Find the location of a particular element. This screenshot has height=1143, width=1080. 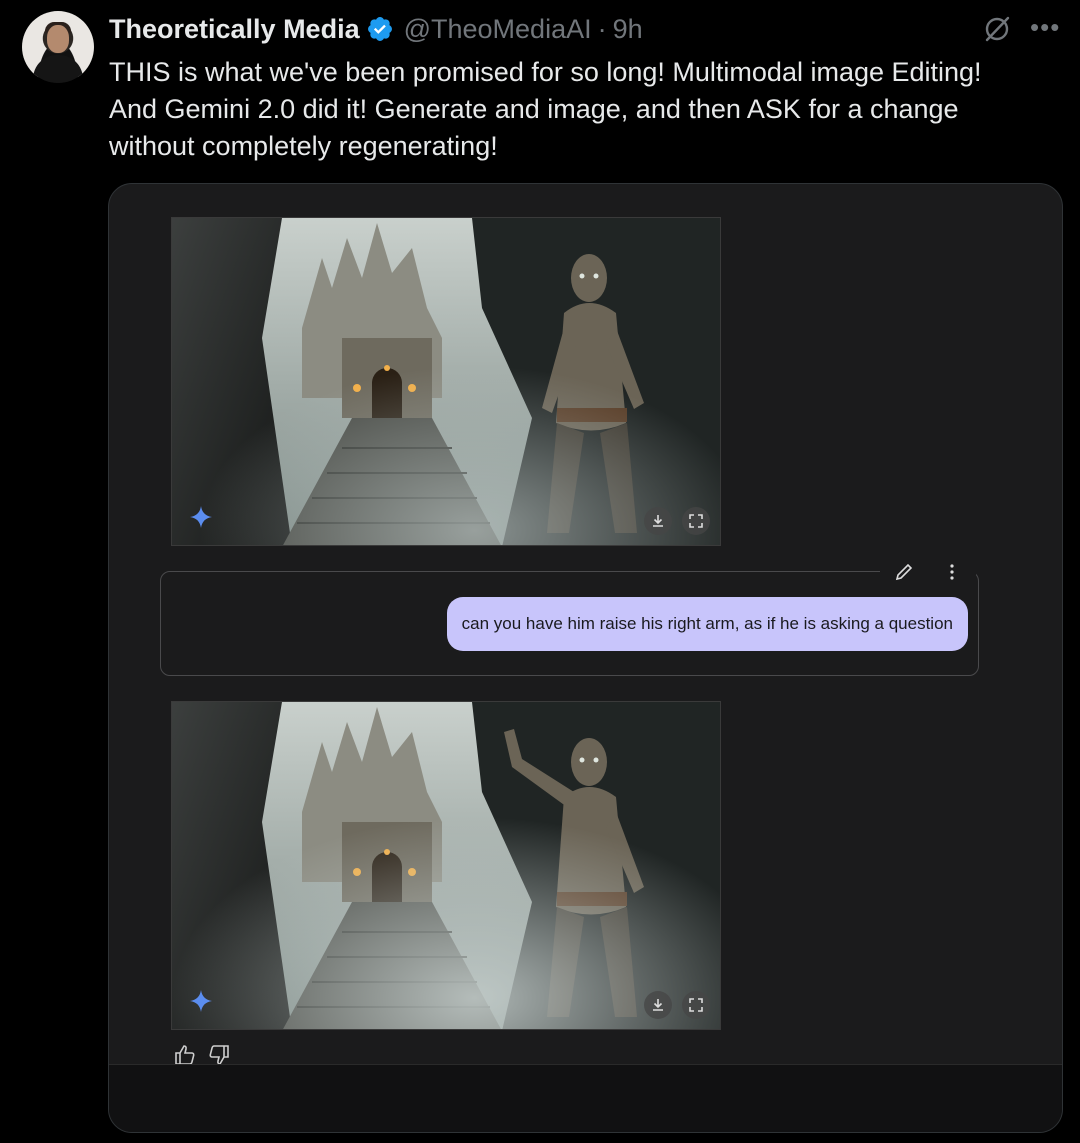

author-display-name: Theoretically Media is located at coordinates (234, 29).